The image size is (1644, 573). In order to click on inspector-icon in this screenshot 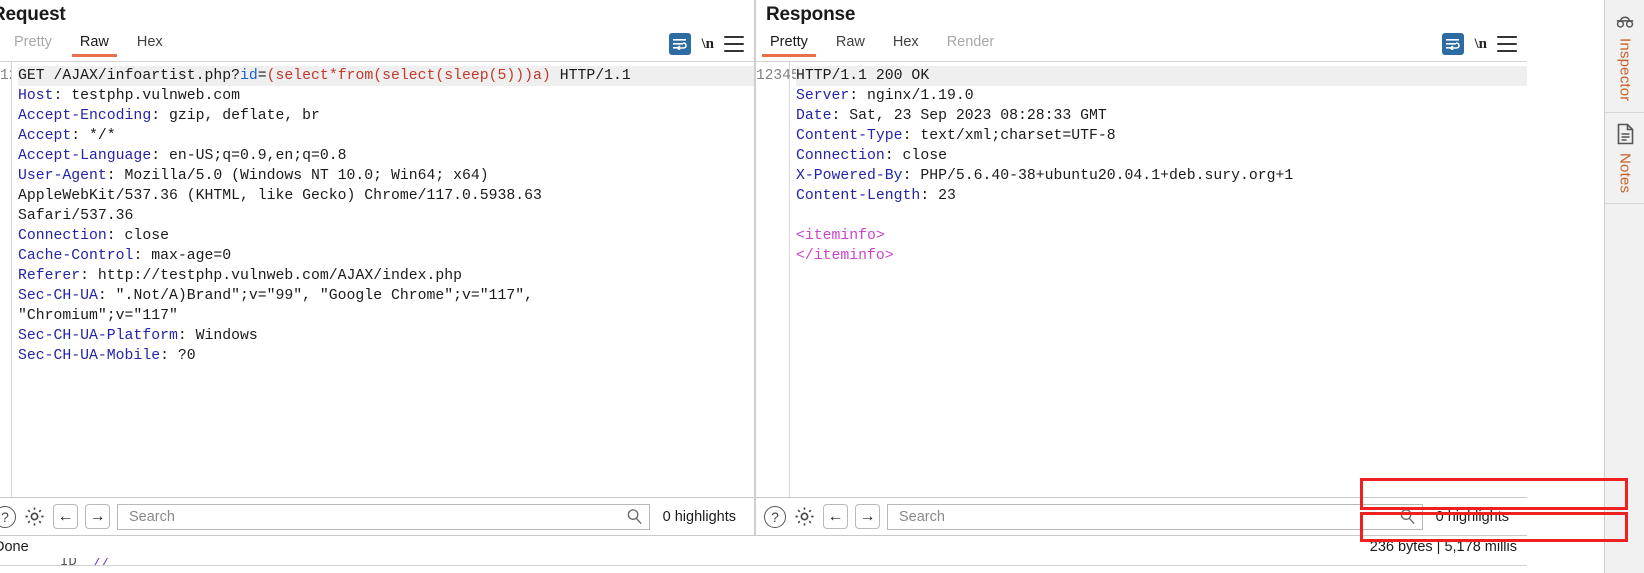, I will do `click(1625, 22)`.